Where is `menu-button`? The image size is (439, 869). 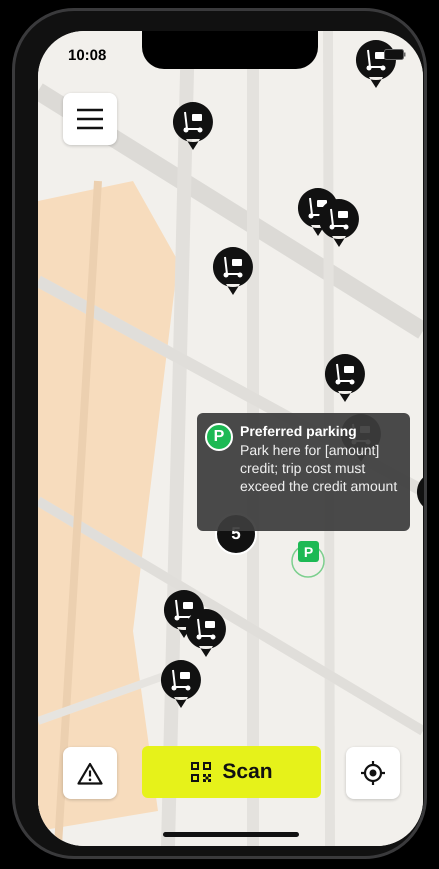
menu-button is located at coordinates (90, 119).